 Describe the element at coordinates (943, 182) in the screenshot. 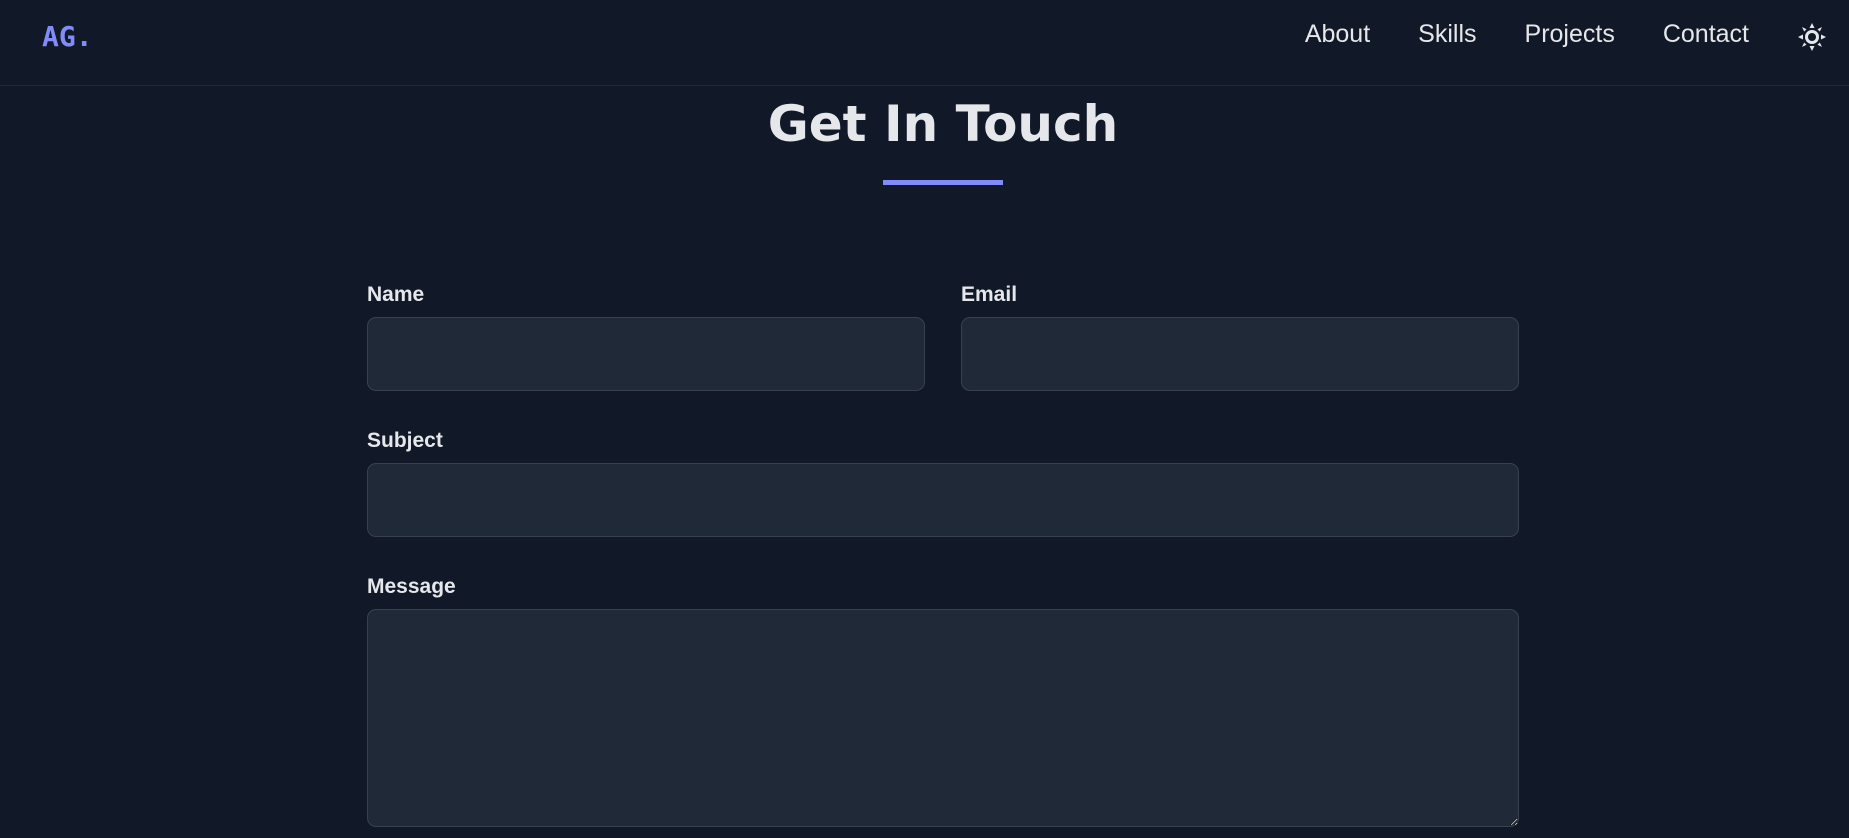

I see `title-underline` at that location.